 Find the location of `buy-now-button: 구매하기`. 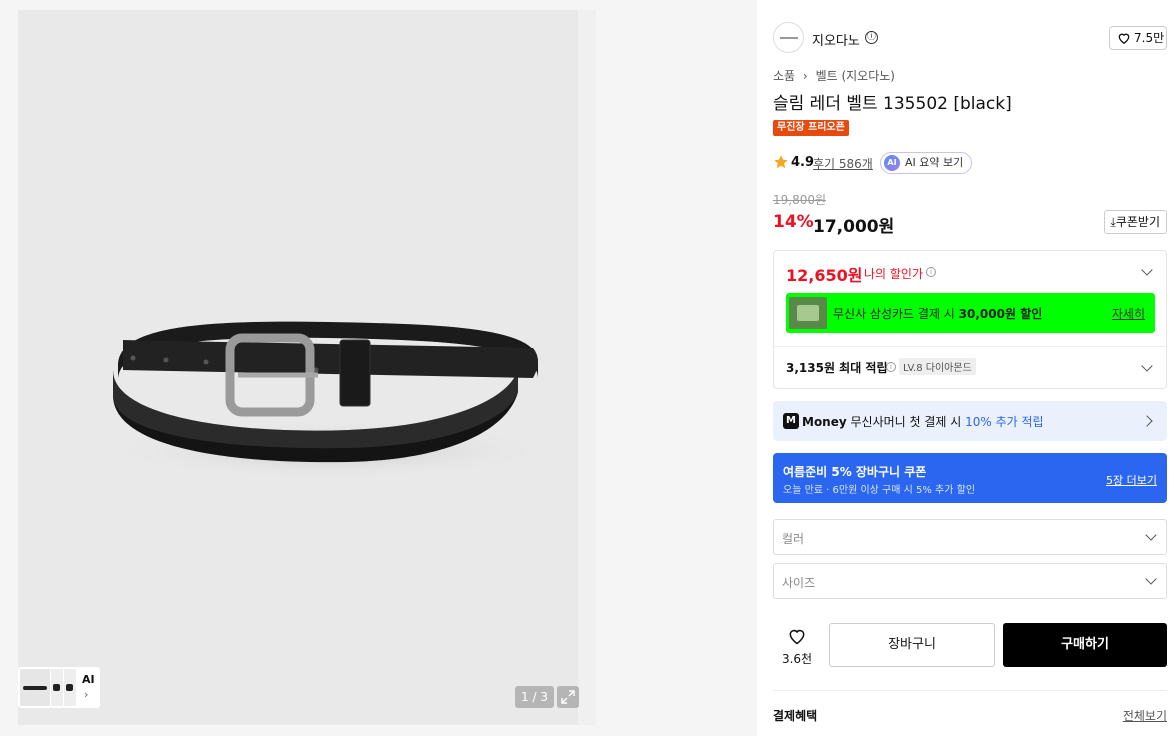

buy-now-button: 구매하기 is located at coordinates (1085, 645).